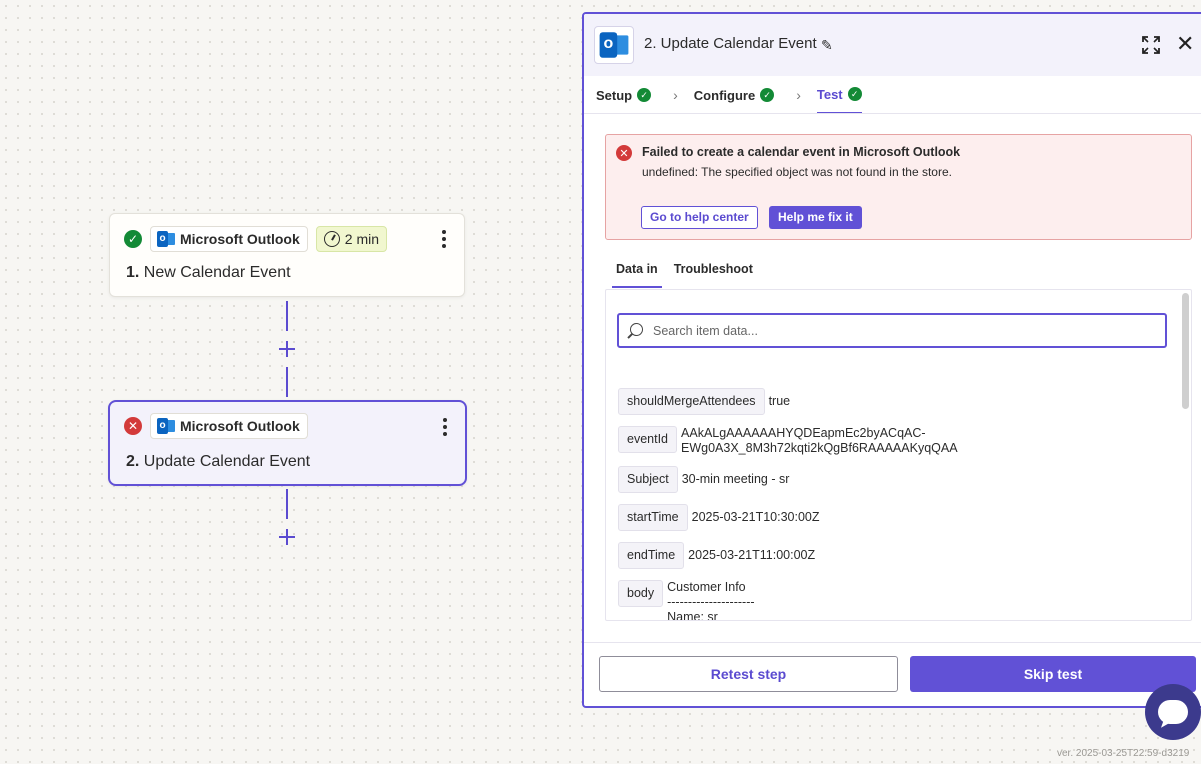  I want to click on tab-data-in: Data in, so click(637, 271).